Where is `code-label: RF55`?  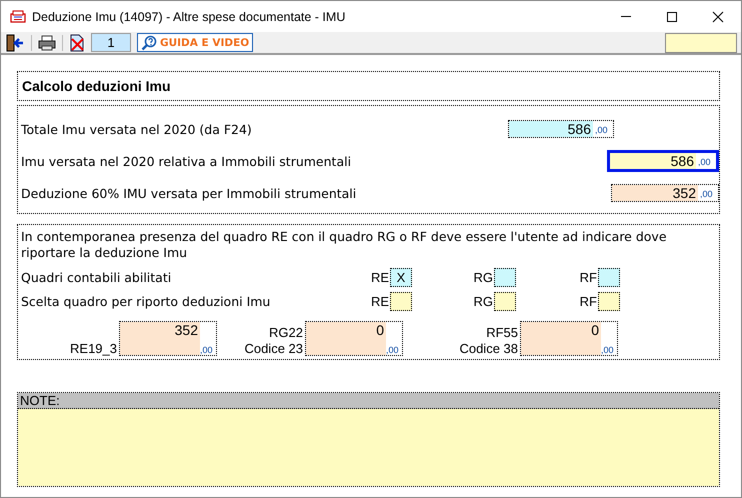 code-label: RF55 is located at coordinates (502, 333).